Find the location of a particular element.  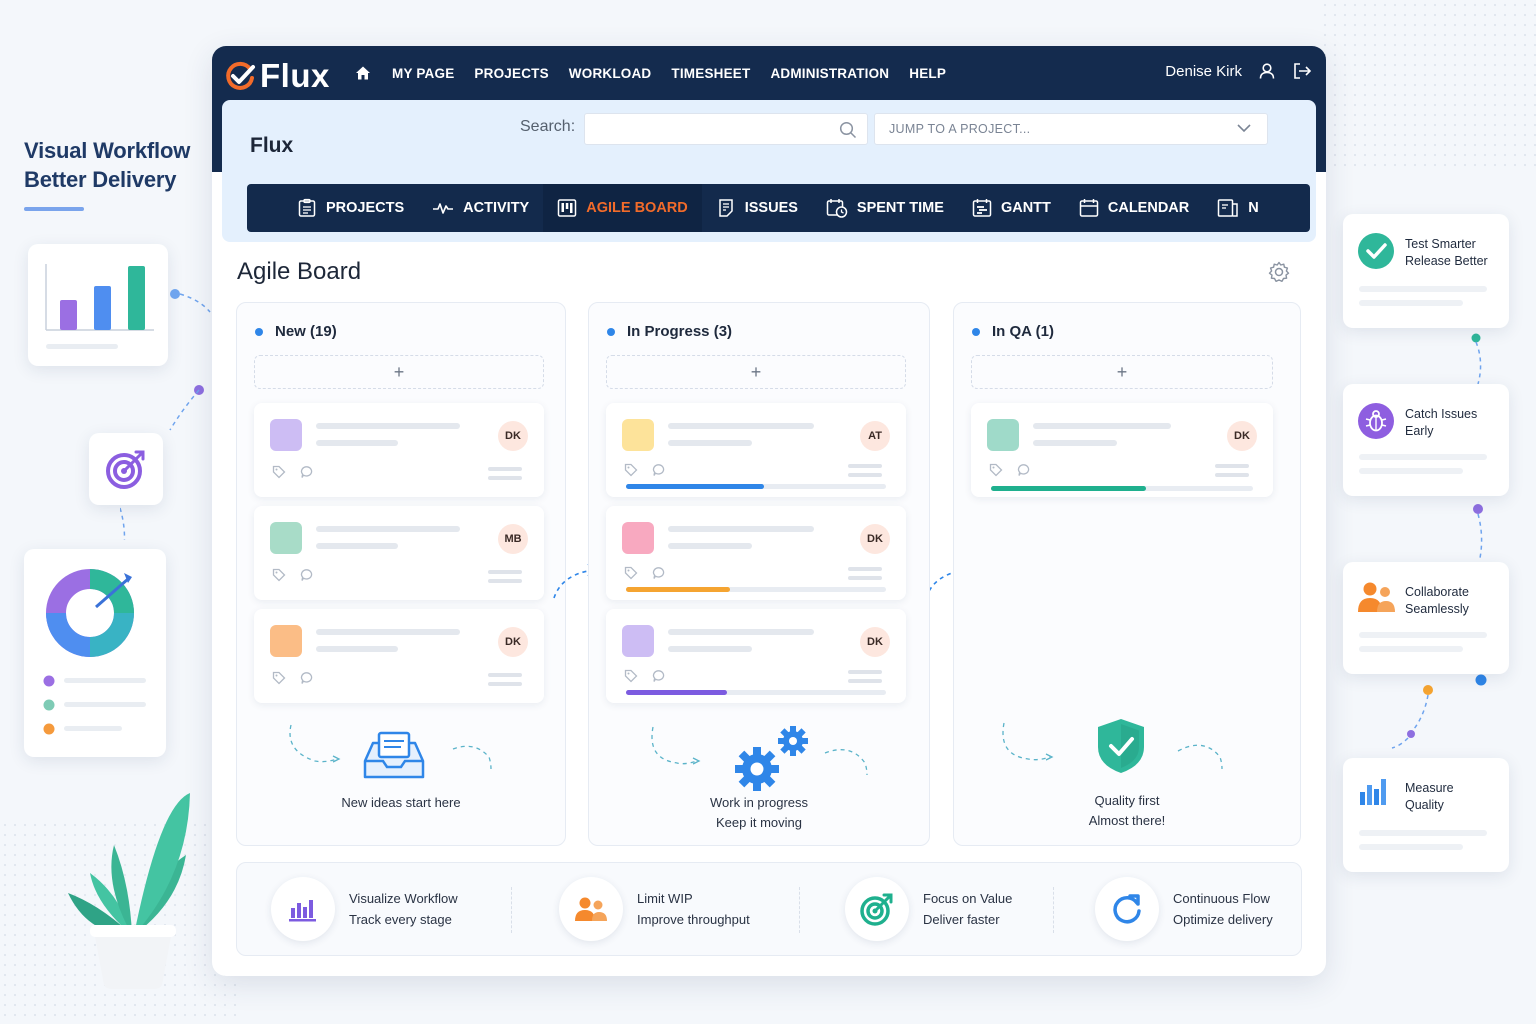

nav-my-page: MY PAGE is located at coordinates (423, 73).